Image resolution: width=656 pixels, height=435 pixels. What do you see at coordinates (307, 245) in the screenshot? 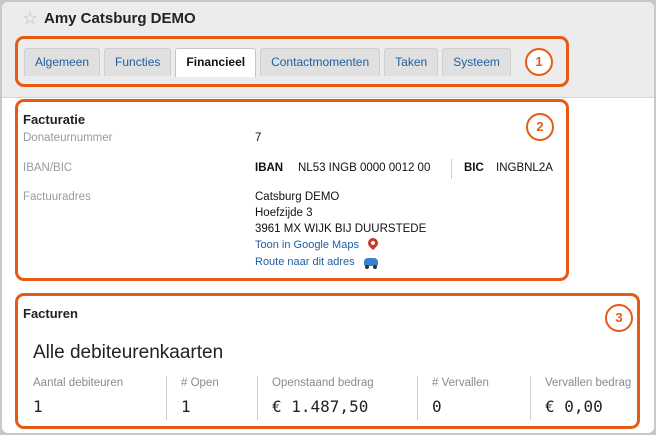
I see `google-maps-link: Toon in Google Maps` at bounding box center [307, 245].